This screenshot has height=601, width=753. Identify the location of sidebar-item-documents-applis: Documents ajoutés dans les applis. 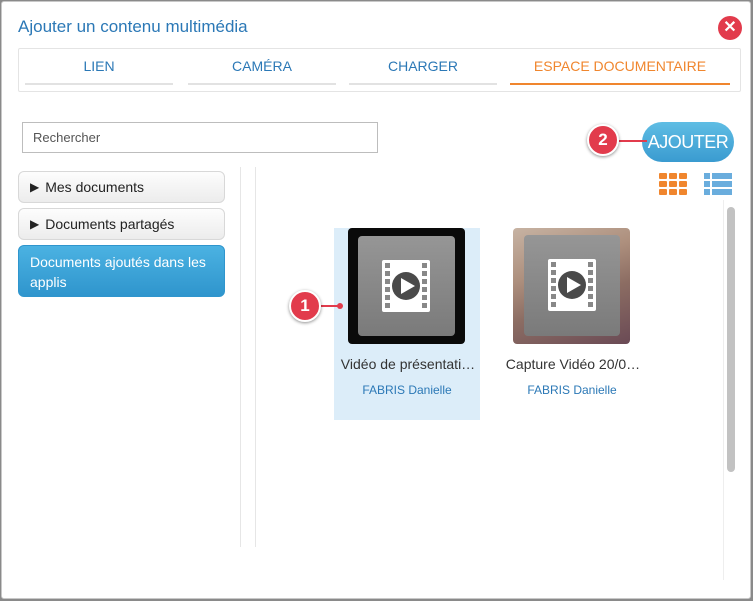
(121, 271).